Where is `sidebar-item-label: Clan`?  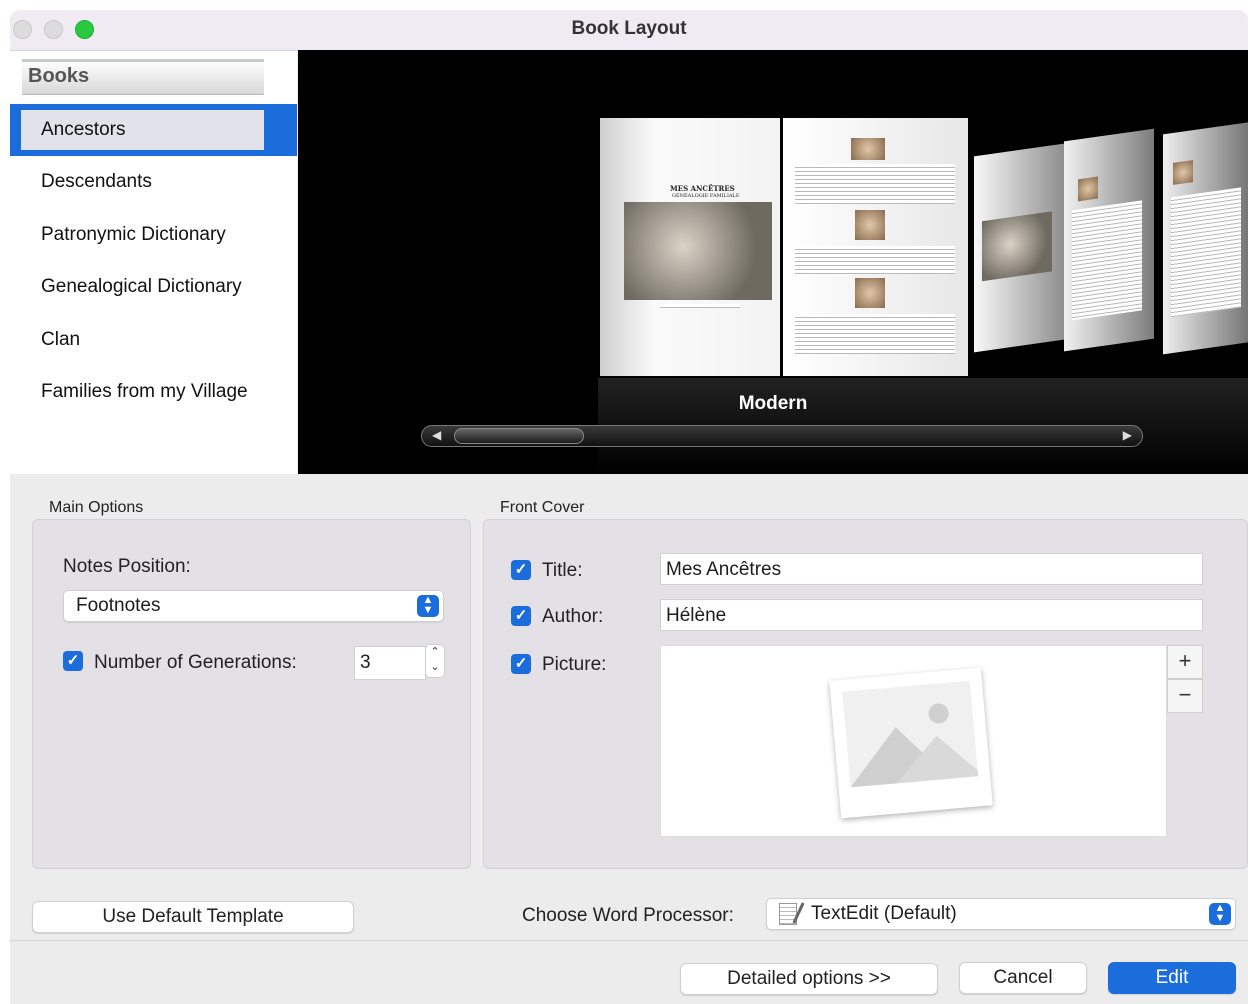 sidebar-item-label: Clan is located at coordinates (61, 339).